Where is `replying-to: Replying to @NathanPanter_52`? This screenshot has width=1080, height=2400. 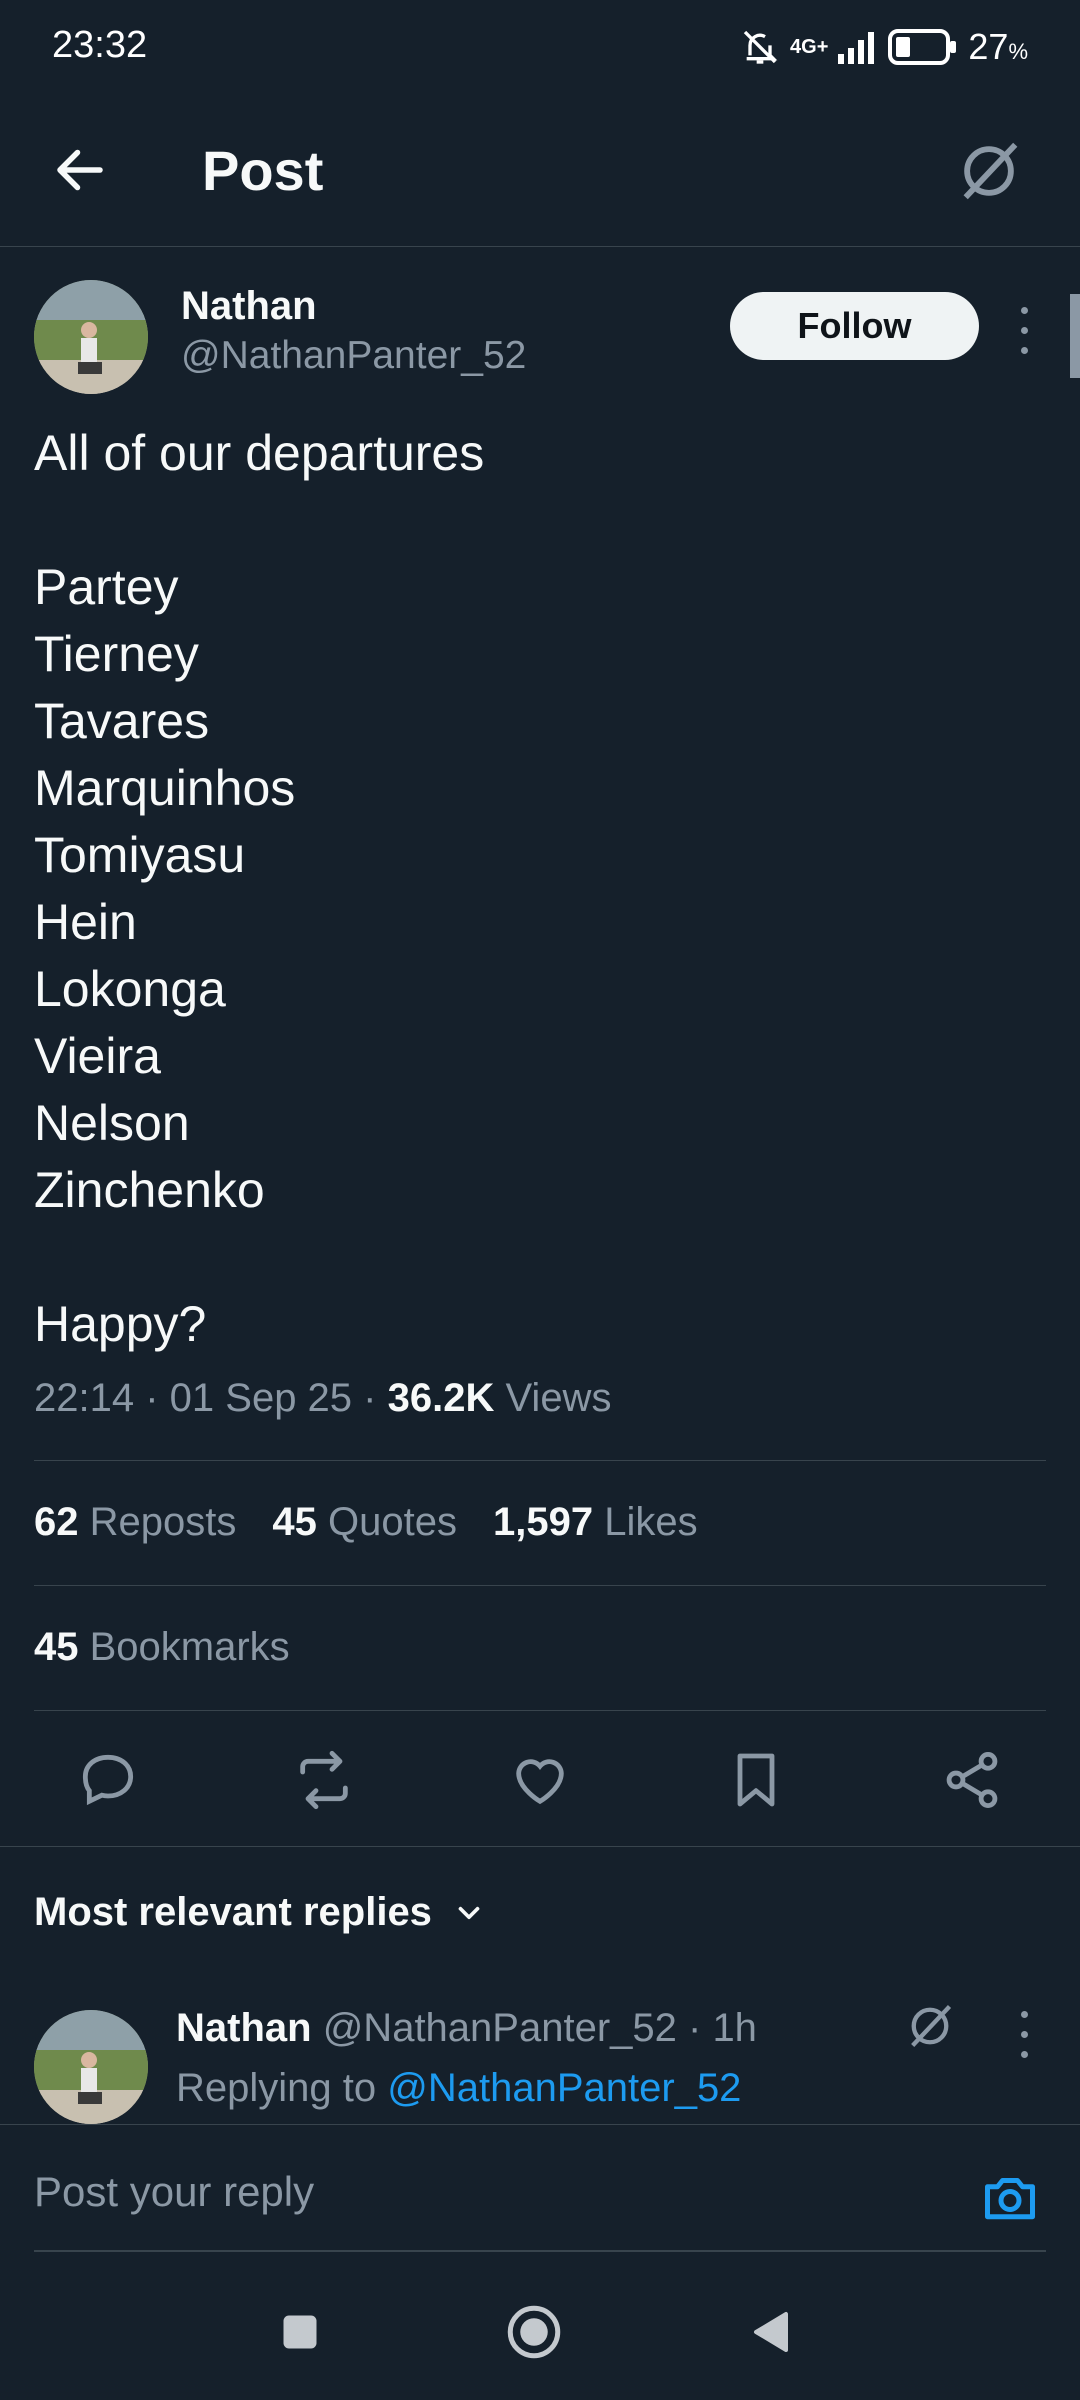 replying-to: Replying to @NathanPanter_52 is located at coordinates (458, 2088).